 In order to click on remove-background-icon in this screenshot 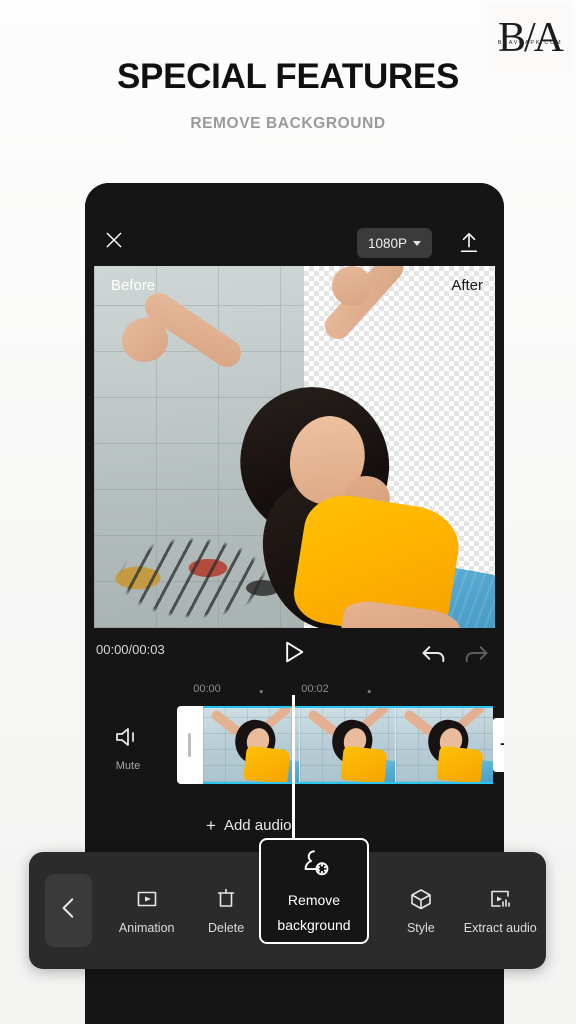, I will do `click(314, 866)`.